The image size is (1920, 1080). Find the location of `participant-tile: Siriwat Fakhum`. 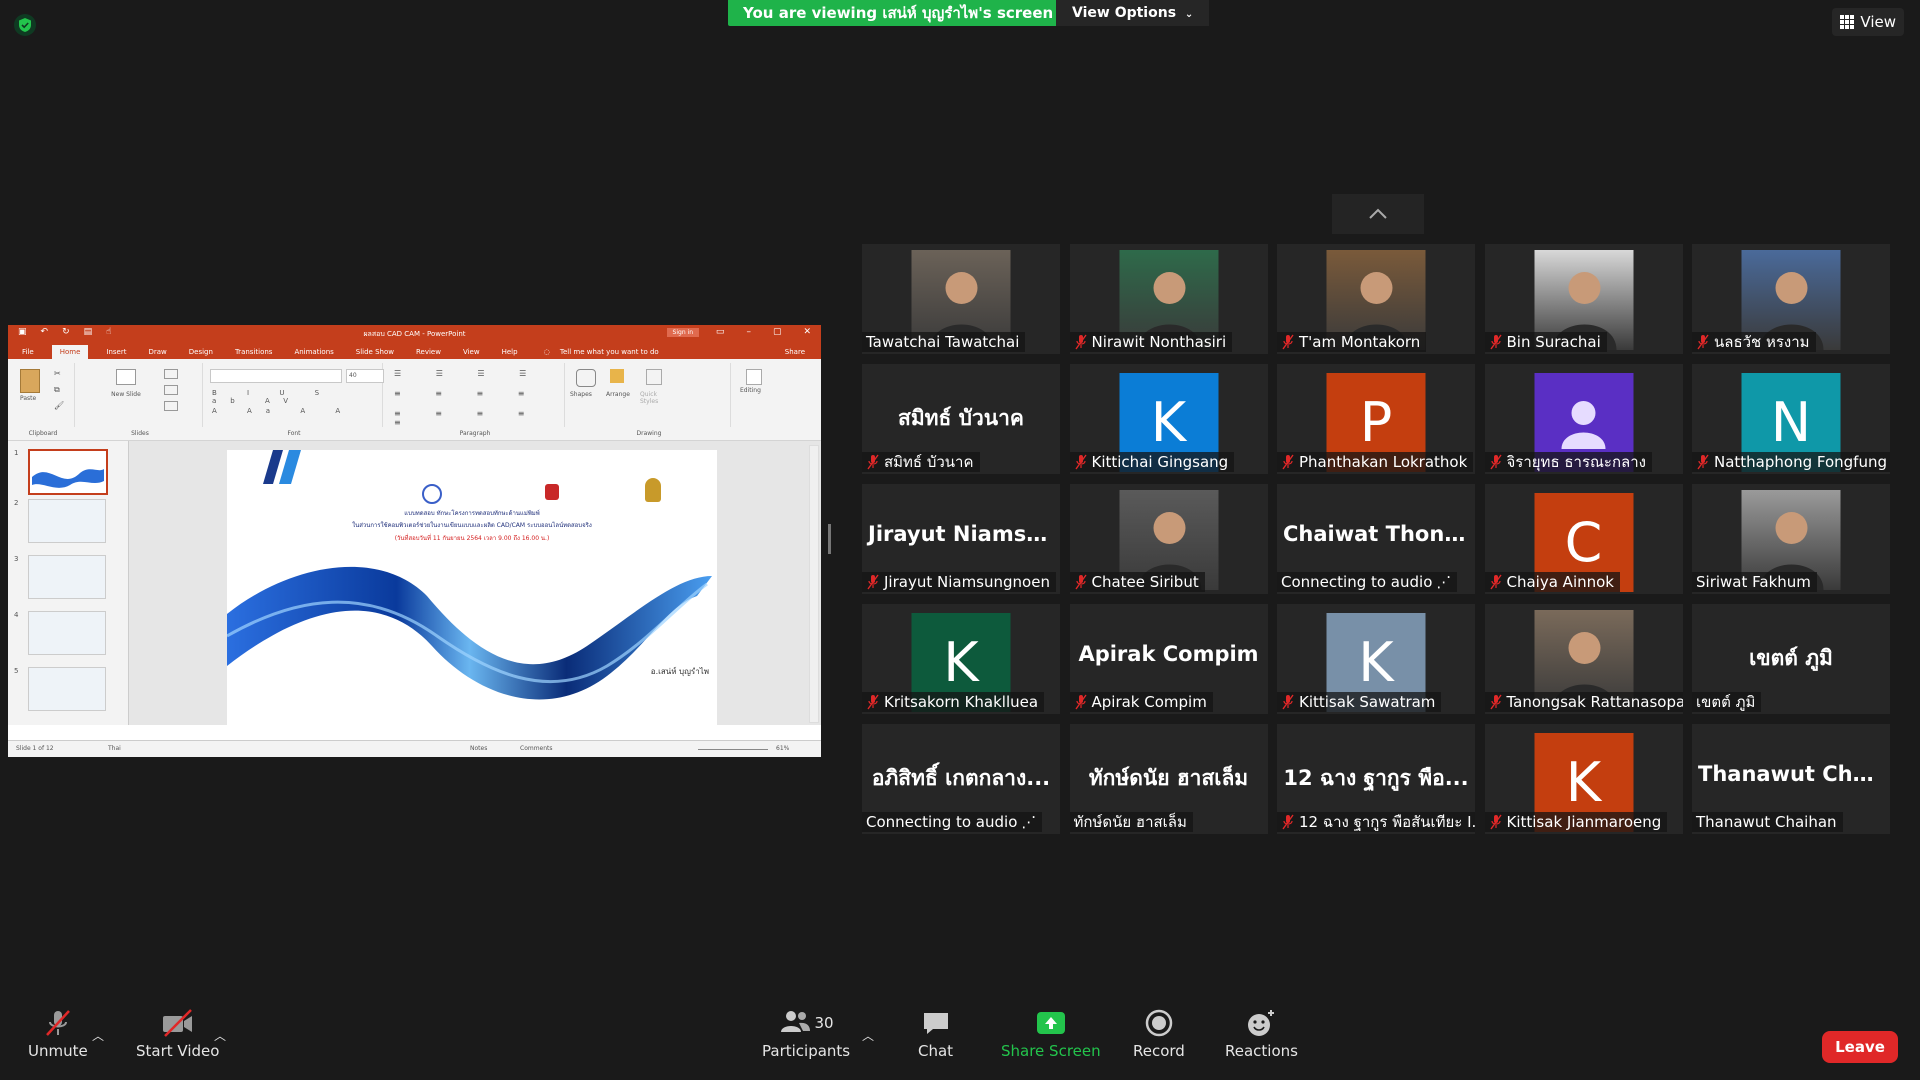

participant-tile: Siriwat Fakhum is located at coordinates (1791, 539).